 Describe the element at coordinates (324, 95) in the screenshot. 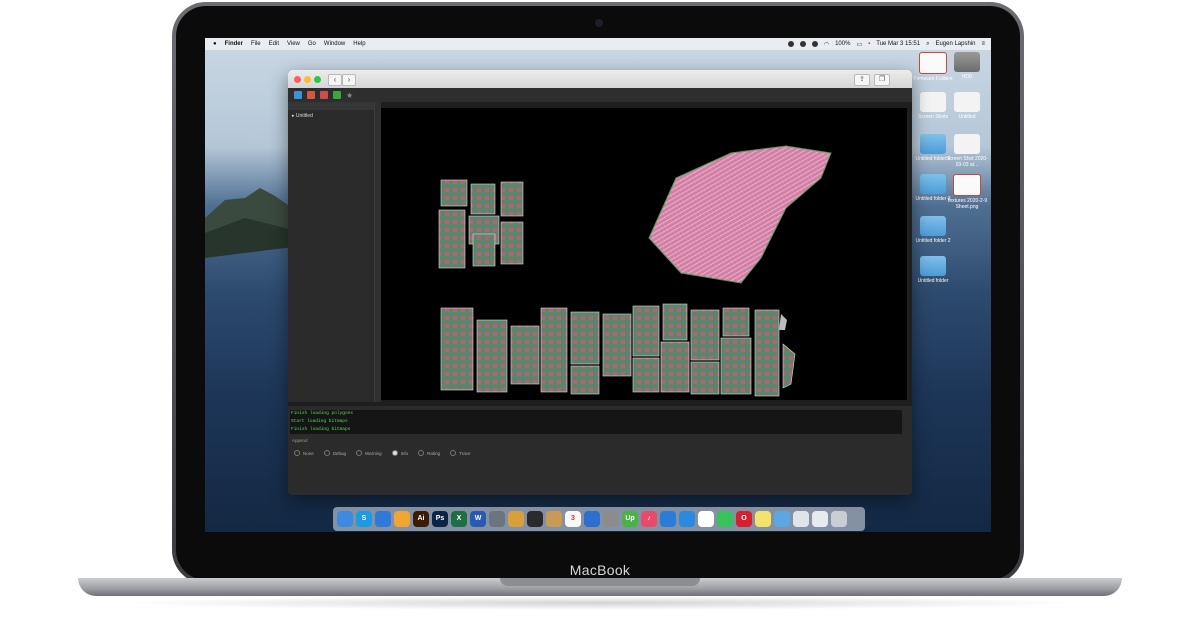

I see `rotate-tool-icon` at that location.